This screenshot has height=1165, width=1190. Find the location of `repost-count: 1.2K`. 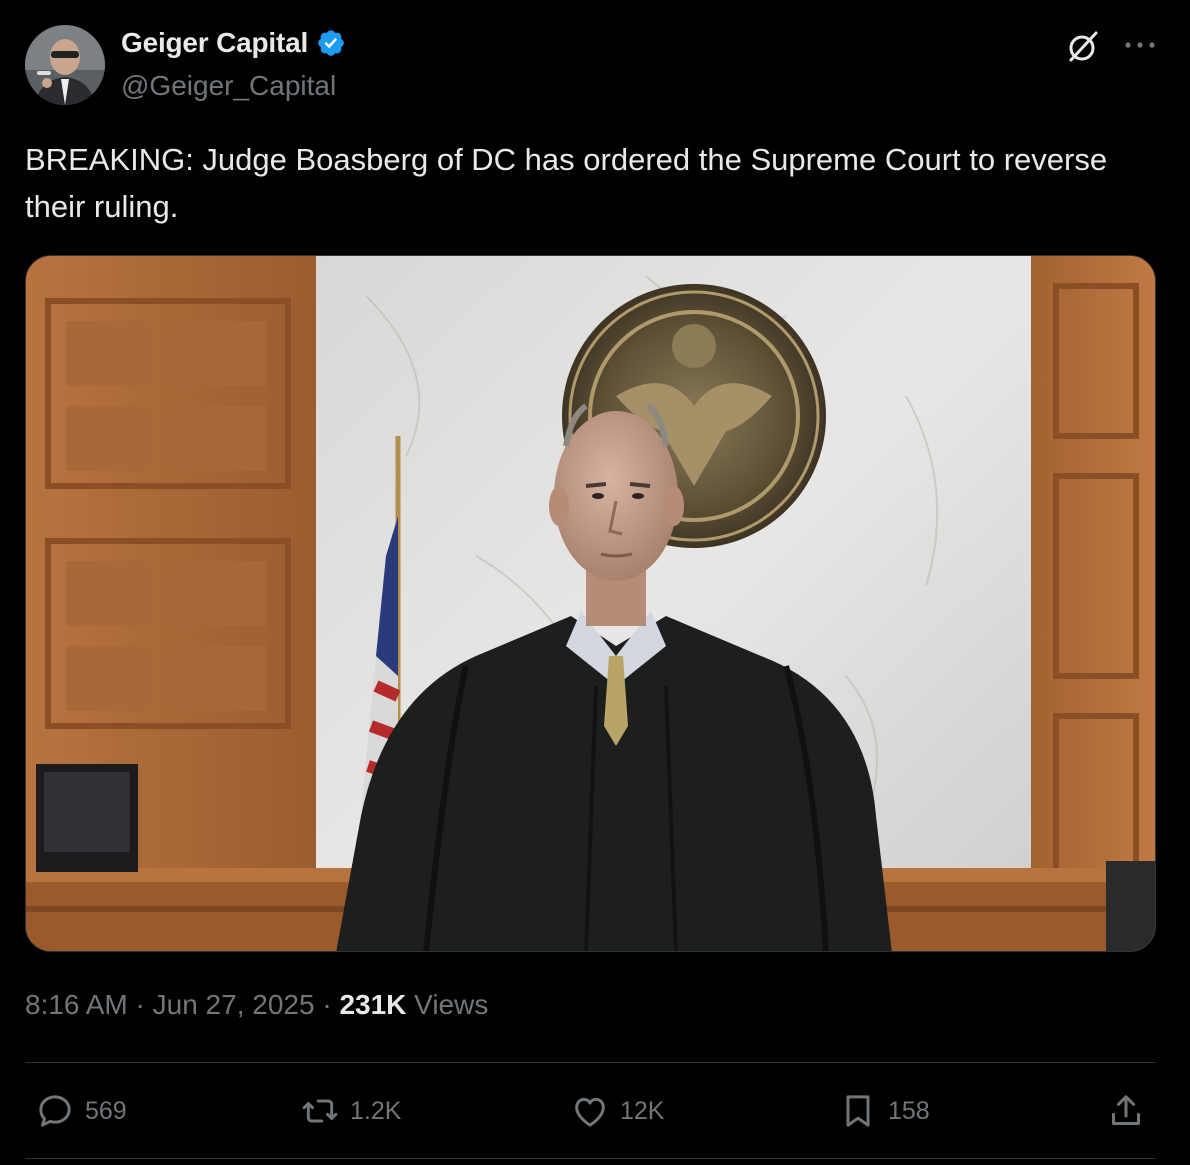

repost-count: 1.2K is located at coordinates (376, 1110).